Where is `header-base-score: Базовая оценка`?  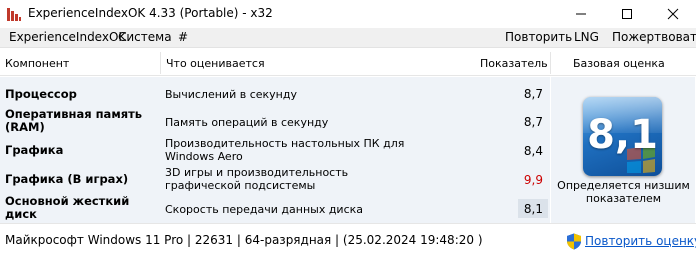
header-base-score: Базовая оценка is located at coordinates (619, 63).